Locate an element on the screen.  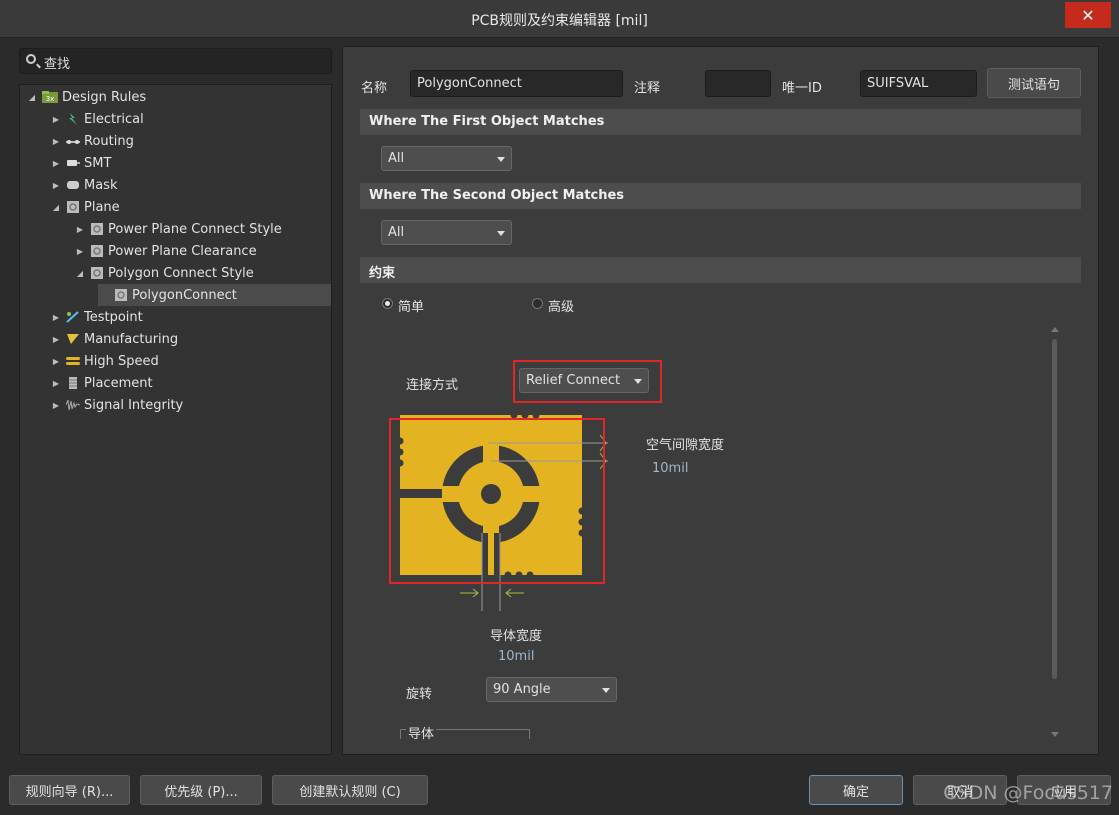
scroll-thumb is located at coordinates (1054, 509).